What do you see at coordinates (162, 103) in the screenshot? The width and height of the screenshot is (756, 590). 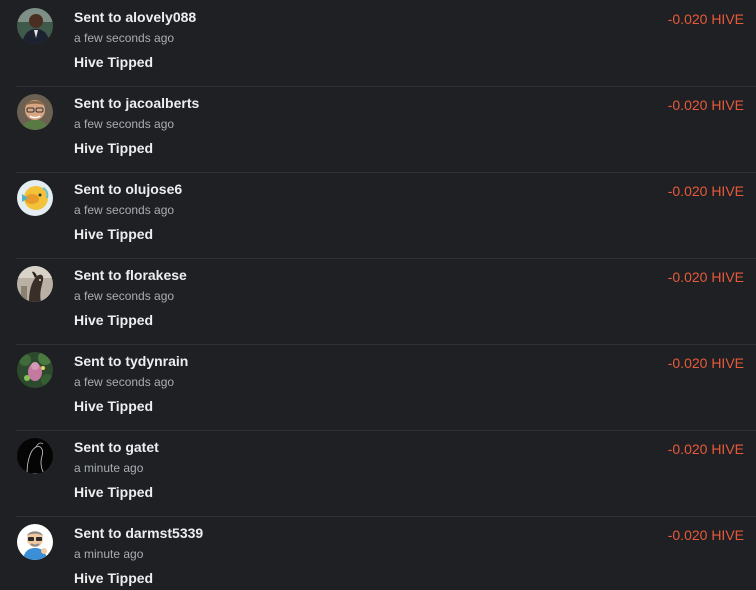 I see `recipient-username: jacoalberts` at bounding box center [162, 103].